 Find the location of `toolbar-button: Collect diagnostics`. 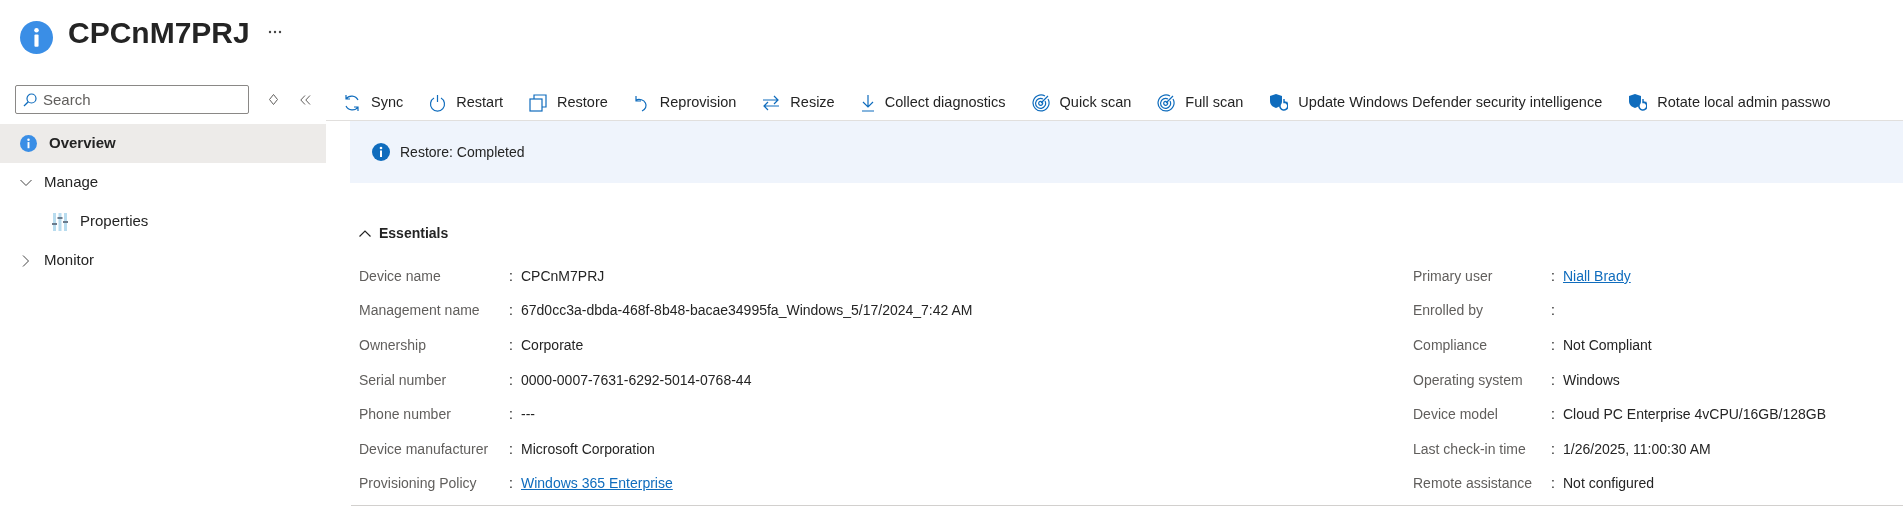

toolbar-button: Collect diagnostics is located at coordinates (933, 102).